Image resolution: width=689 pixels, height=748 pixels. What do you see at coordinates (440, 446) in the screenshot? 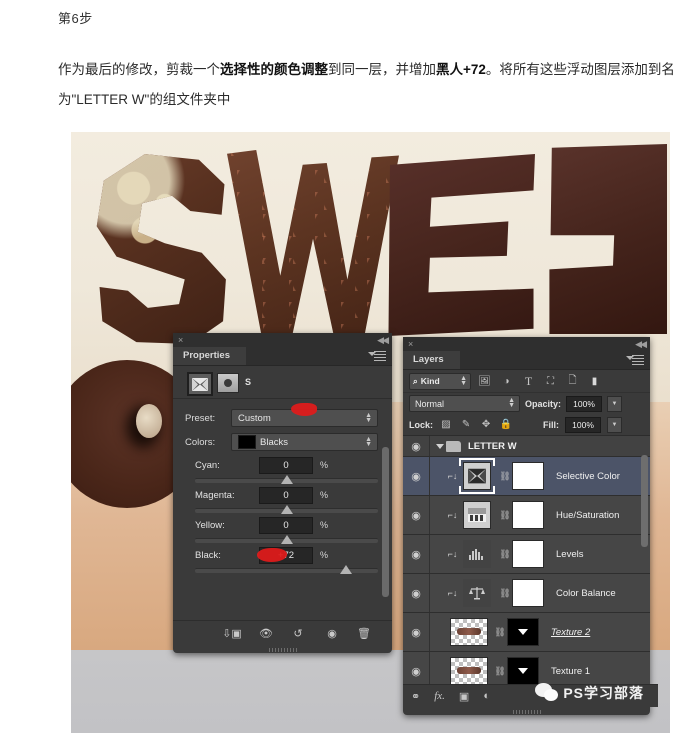
I see `chevron-down-icon` at bounding box center [440, 446].